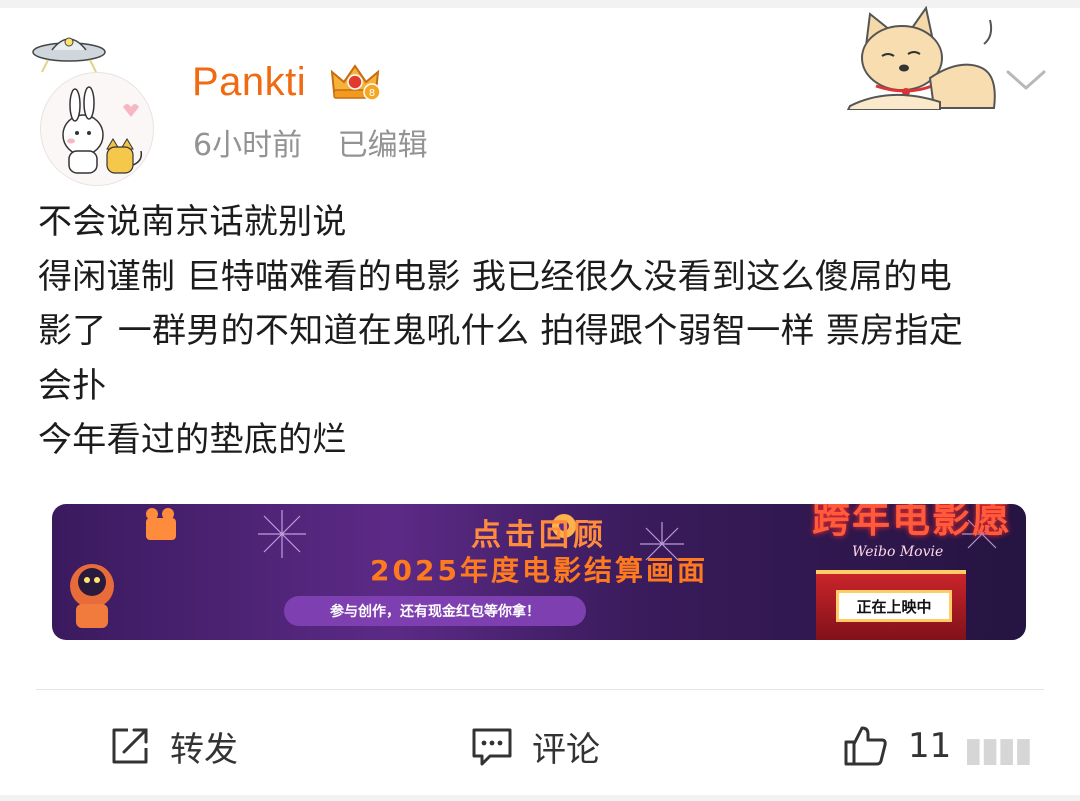 This screenshot has width=1080, height=801. I want to click on banner-right-title: 跨年电影愿, so click(912, 522).